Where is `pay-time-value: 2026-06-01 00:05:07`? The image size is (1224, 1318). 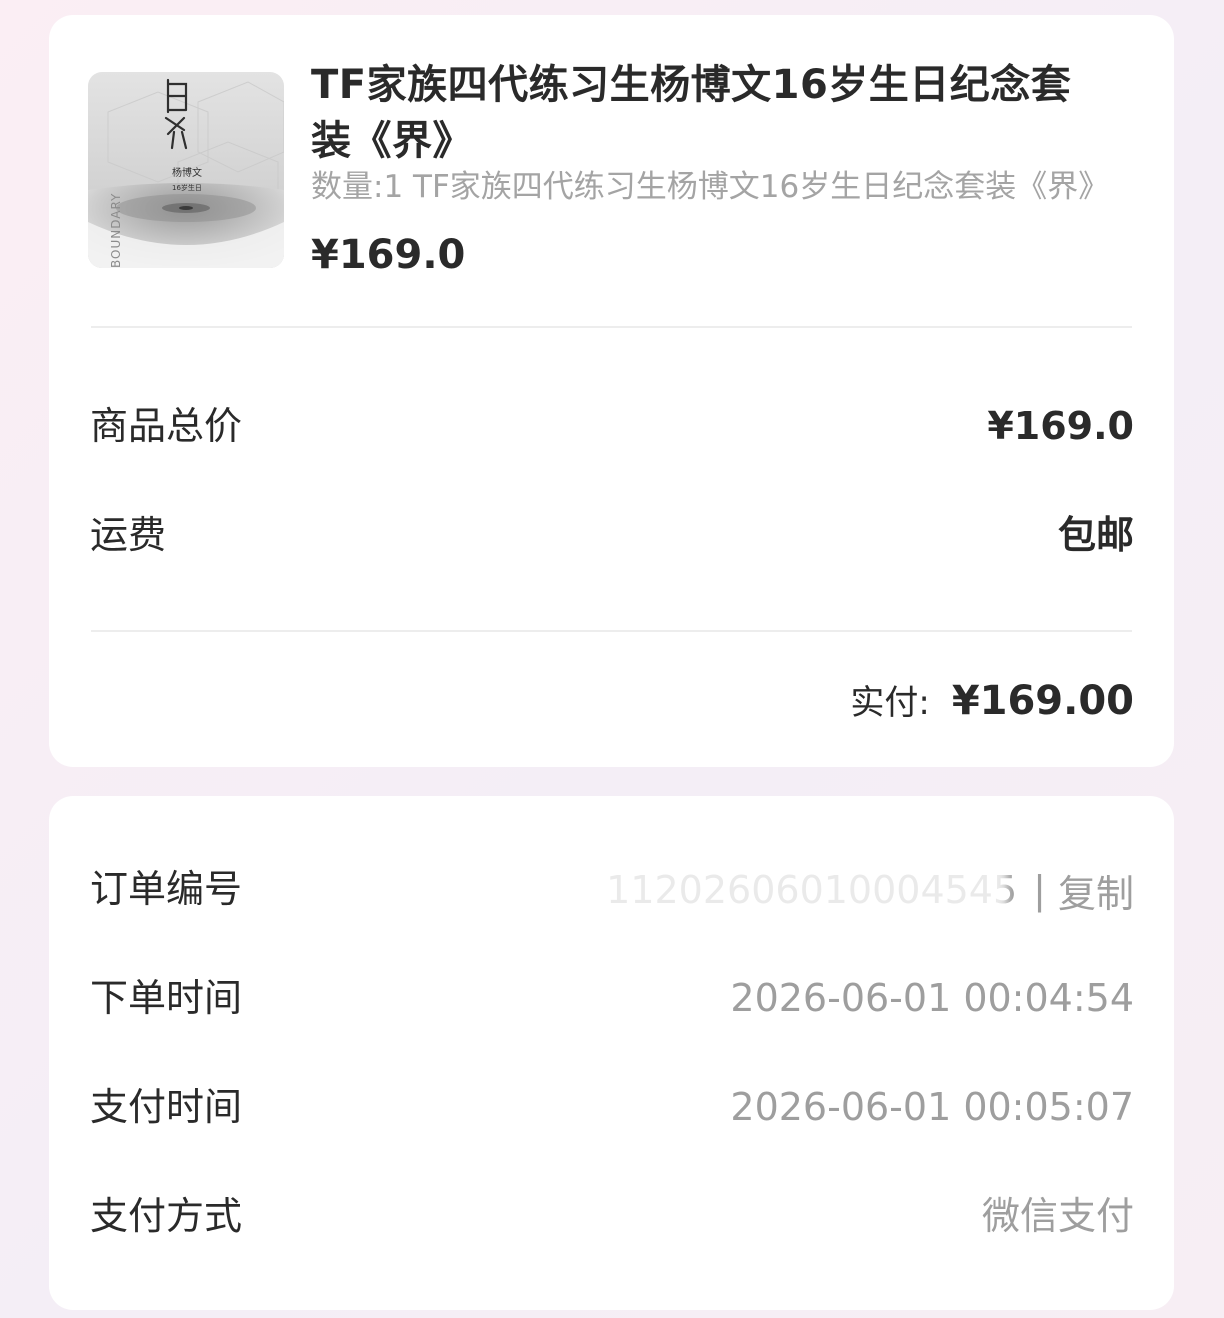 pay-time-value: 2026-06-01 00:05:07 is located at coordinates (932, 1107).